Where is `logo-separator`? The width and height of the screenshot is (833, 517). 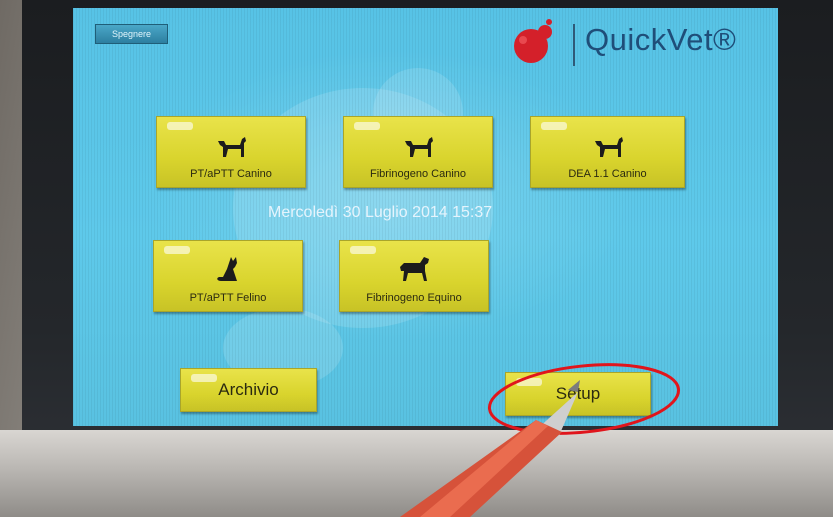 logo-separator is located at coordinates (574, 45).